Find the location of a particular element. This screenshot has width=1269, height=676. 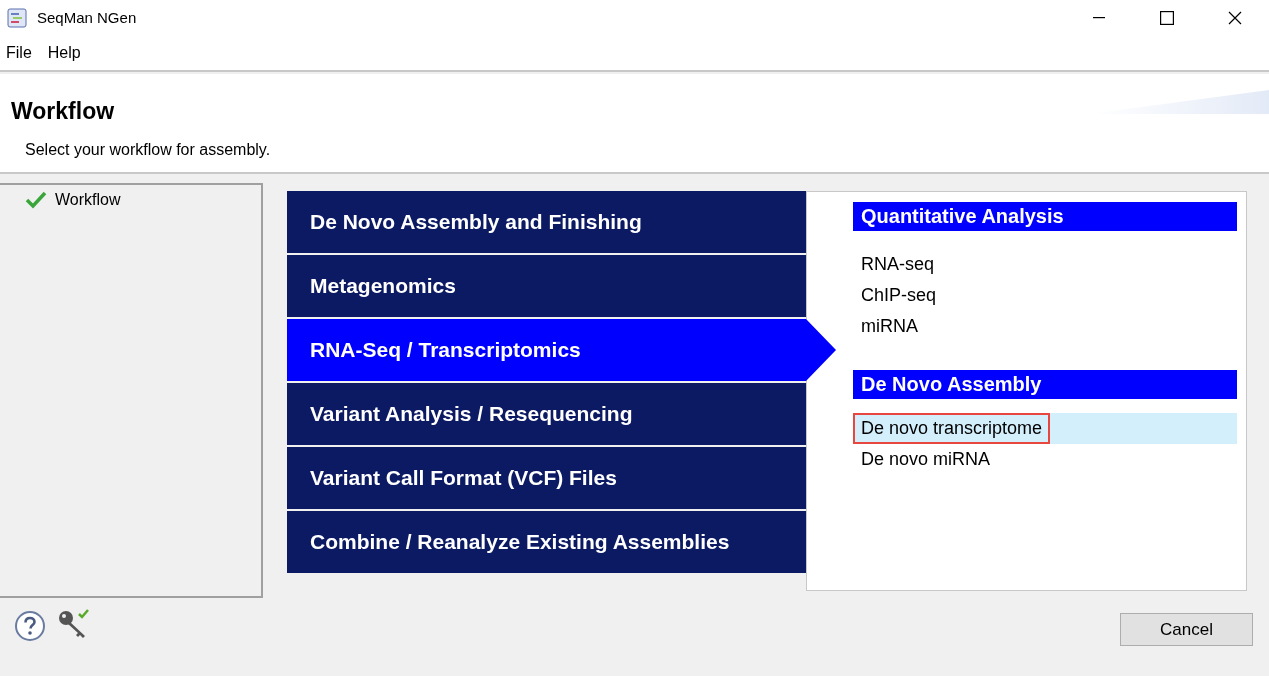

workflow-item-label: De novo transcriptome is located at coordinates (952, 428).